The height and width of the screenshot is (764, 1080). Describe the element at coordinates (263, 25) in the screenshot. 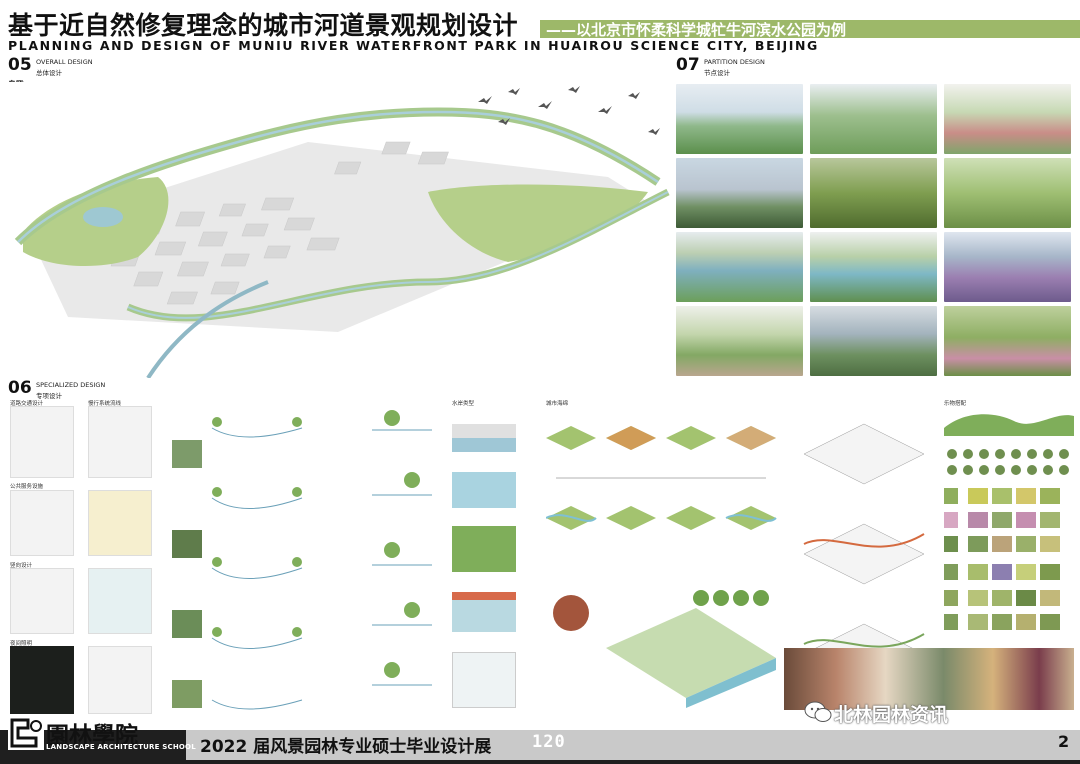

I see `page-title: 基于近自然修复理念的城市河道景观规划设计` at that location.